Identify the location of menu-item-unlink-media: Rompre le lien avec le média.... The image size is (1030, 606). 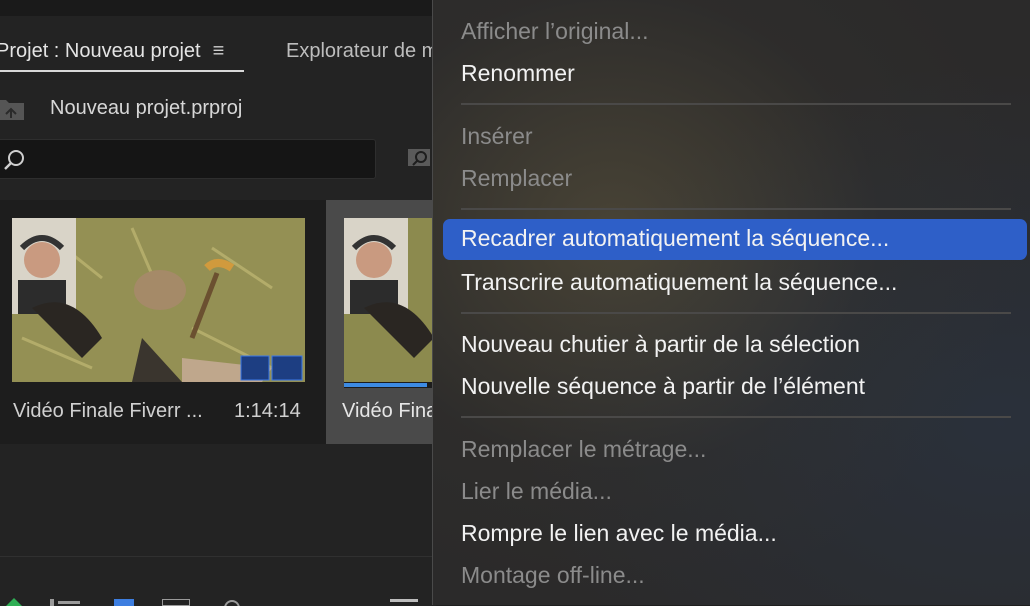
(619, 533).